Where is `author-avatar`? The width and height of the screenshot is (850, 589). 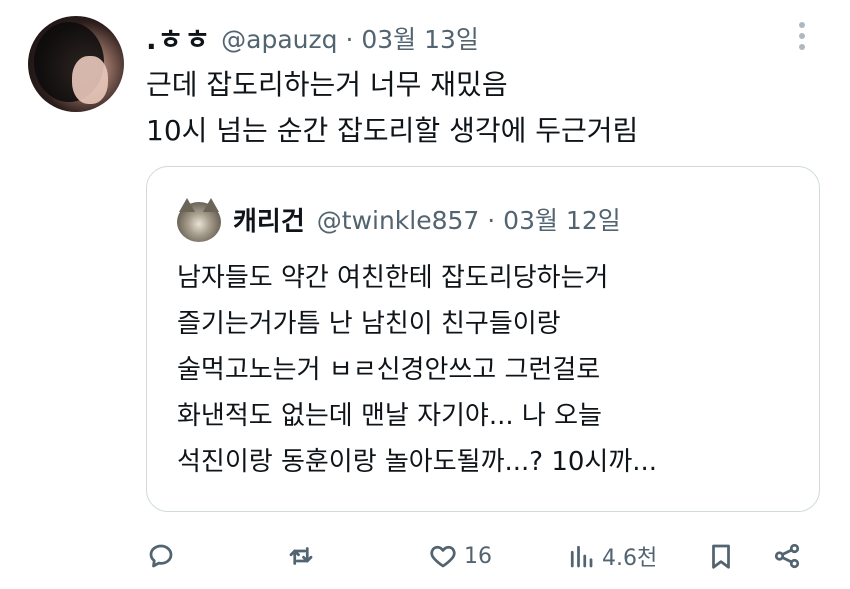
author-avatar is located at coordinates (76, 64).